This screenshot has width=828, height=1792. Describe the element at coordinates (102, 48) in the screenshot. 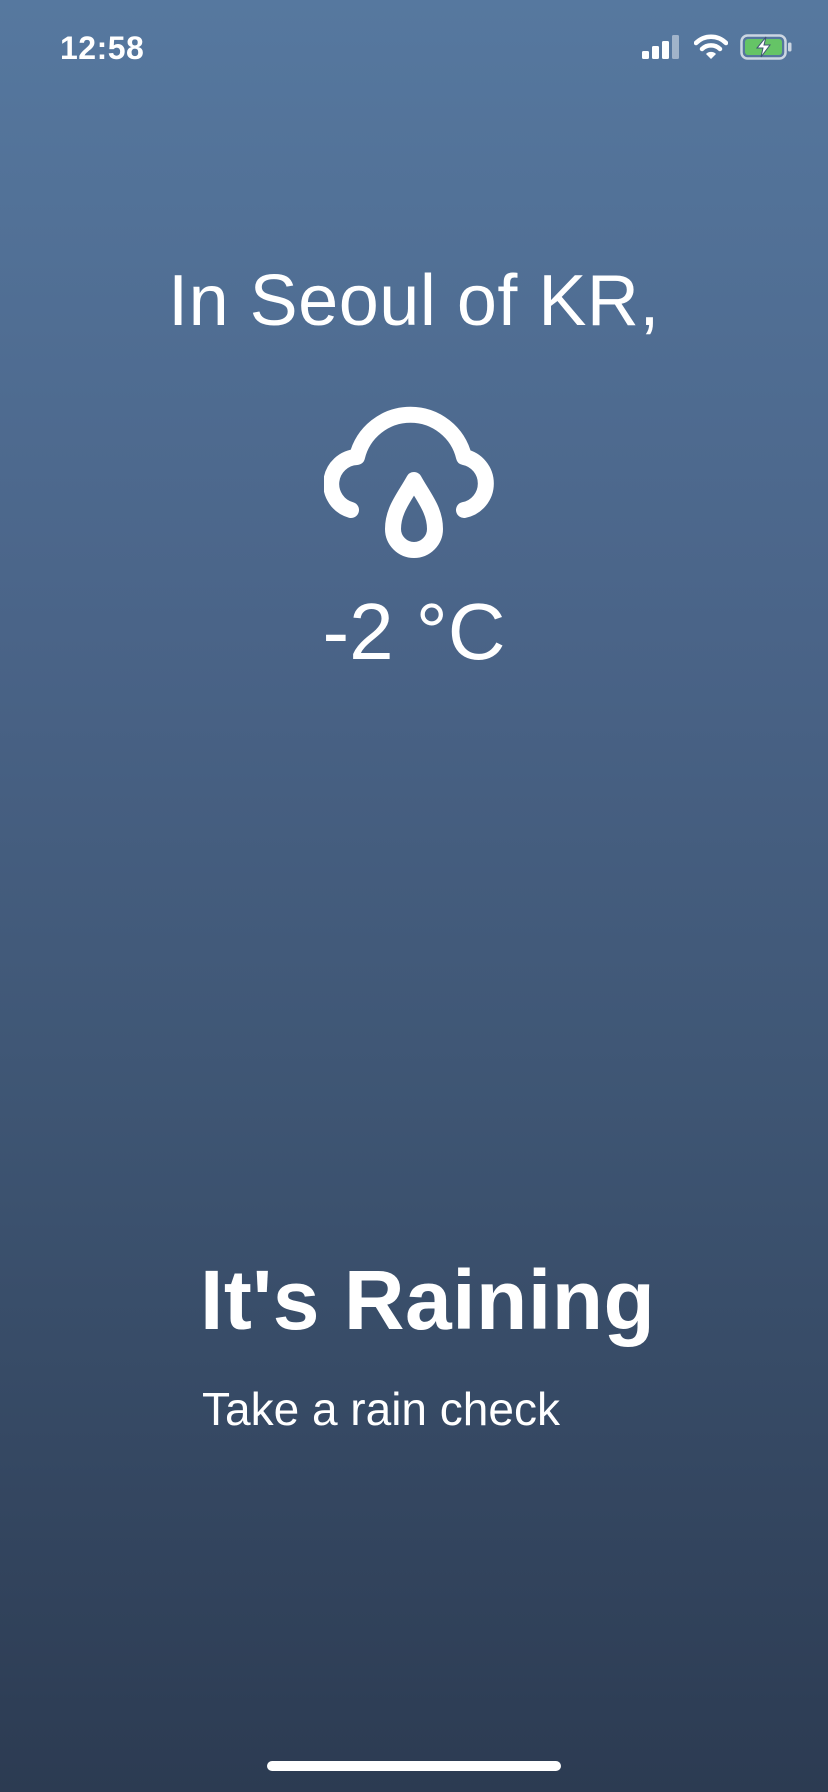

I see `status-time: 12:58` at that location.